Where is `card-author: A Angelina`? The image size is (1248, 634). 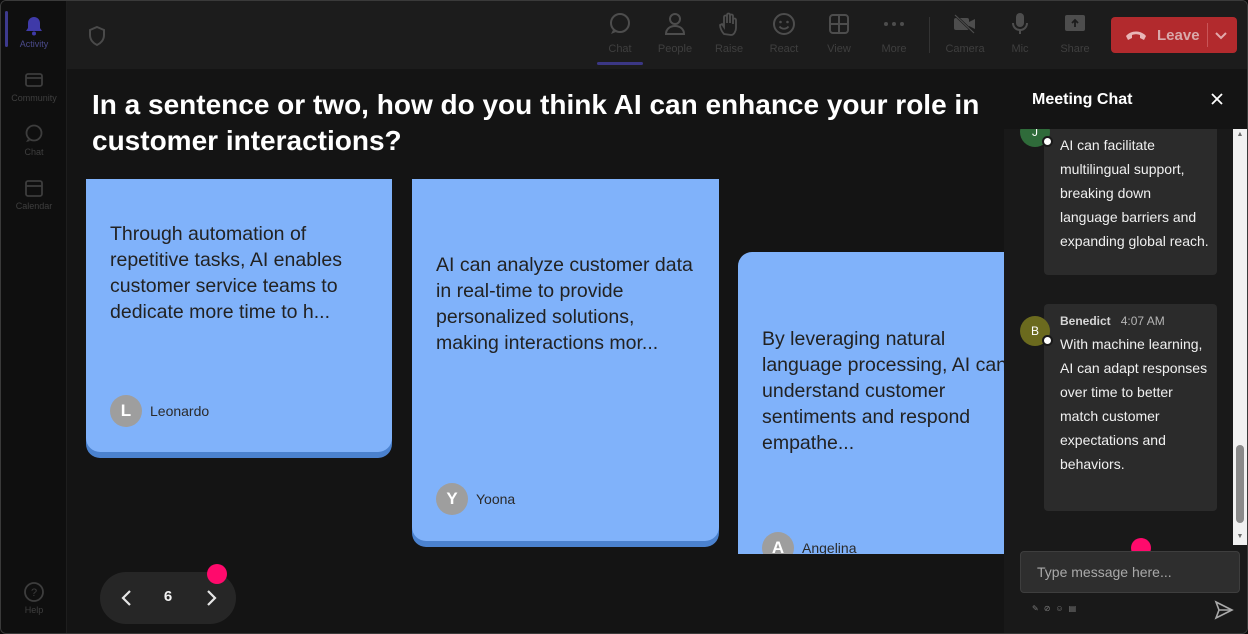 card-author: A Angelina is located at coordinates (809, 543).